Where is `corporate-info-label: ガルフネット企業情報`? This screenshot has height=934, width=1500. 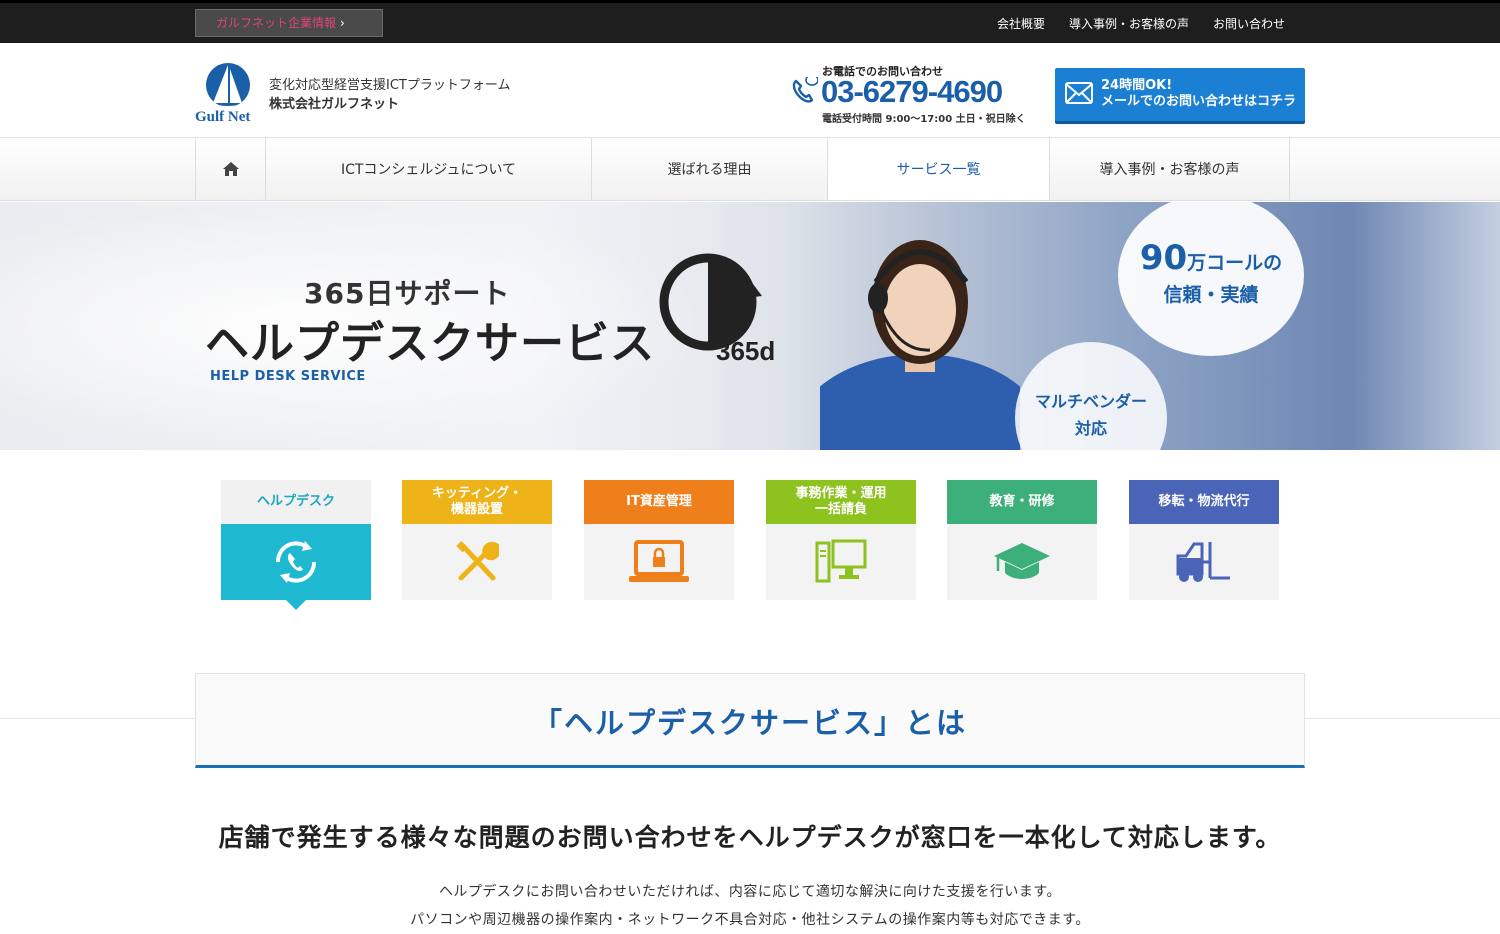
corporate-info-label: ガルフネット企業情報 is located at coordinates (276, 23).